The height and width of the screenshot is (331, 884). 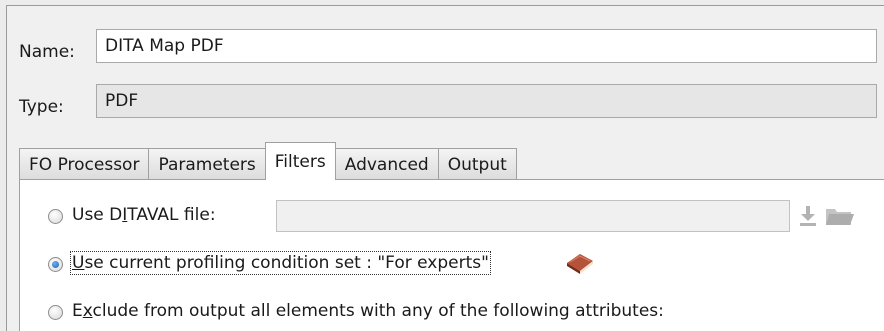 What do you see at coordinates (486, 101) in the screenshot?
I see `type-field: PDF` at bounding box center [486, 101].